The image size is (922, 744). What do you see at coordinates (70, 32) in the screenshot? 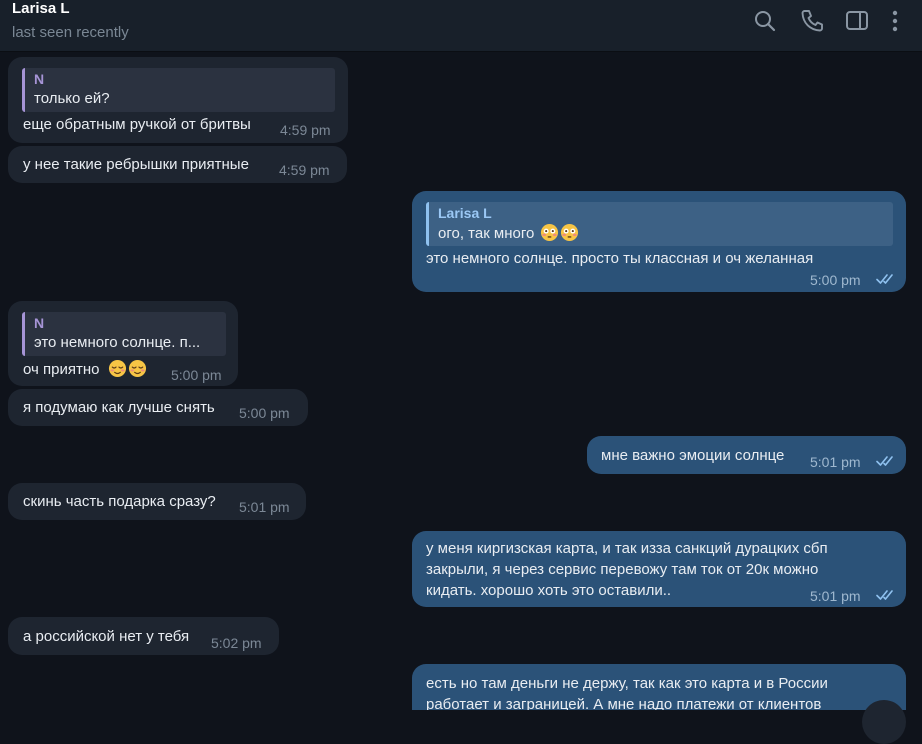
I see `contact-status: last seen recently` at bounding box center [70, 32].